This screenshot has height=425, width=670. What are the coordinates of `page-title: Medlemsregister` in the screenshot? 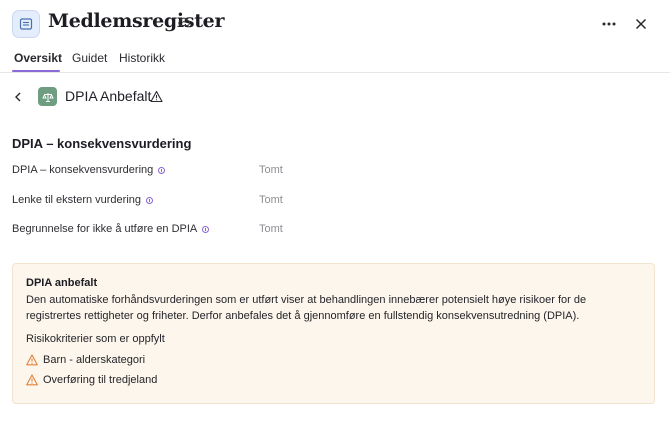 It's located at (136, 21).